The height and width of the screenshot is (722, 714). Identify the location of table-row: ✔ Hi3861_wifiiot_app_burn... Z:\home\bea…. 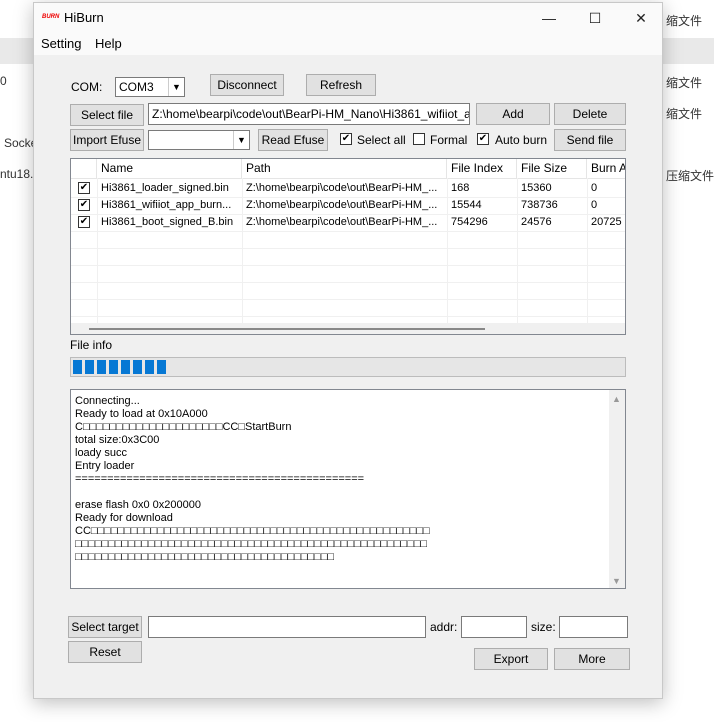
(348, 206).